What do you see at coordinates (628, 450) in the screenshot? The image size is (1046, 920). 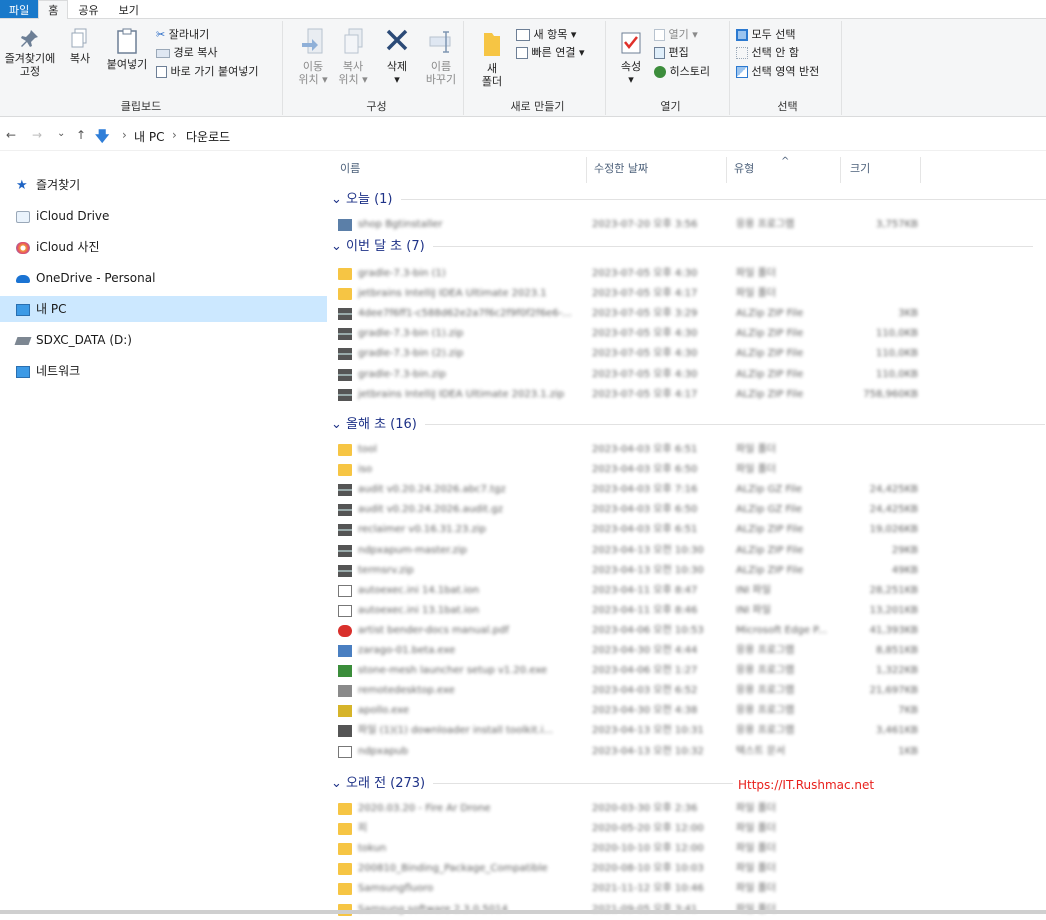 I see `file-row: tool2023-04-03 오후 6:51파일 폴더` at bounding box center [628, 450].